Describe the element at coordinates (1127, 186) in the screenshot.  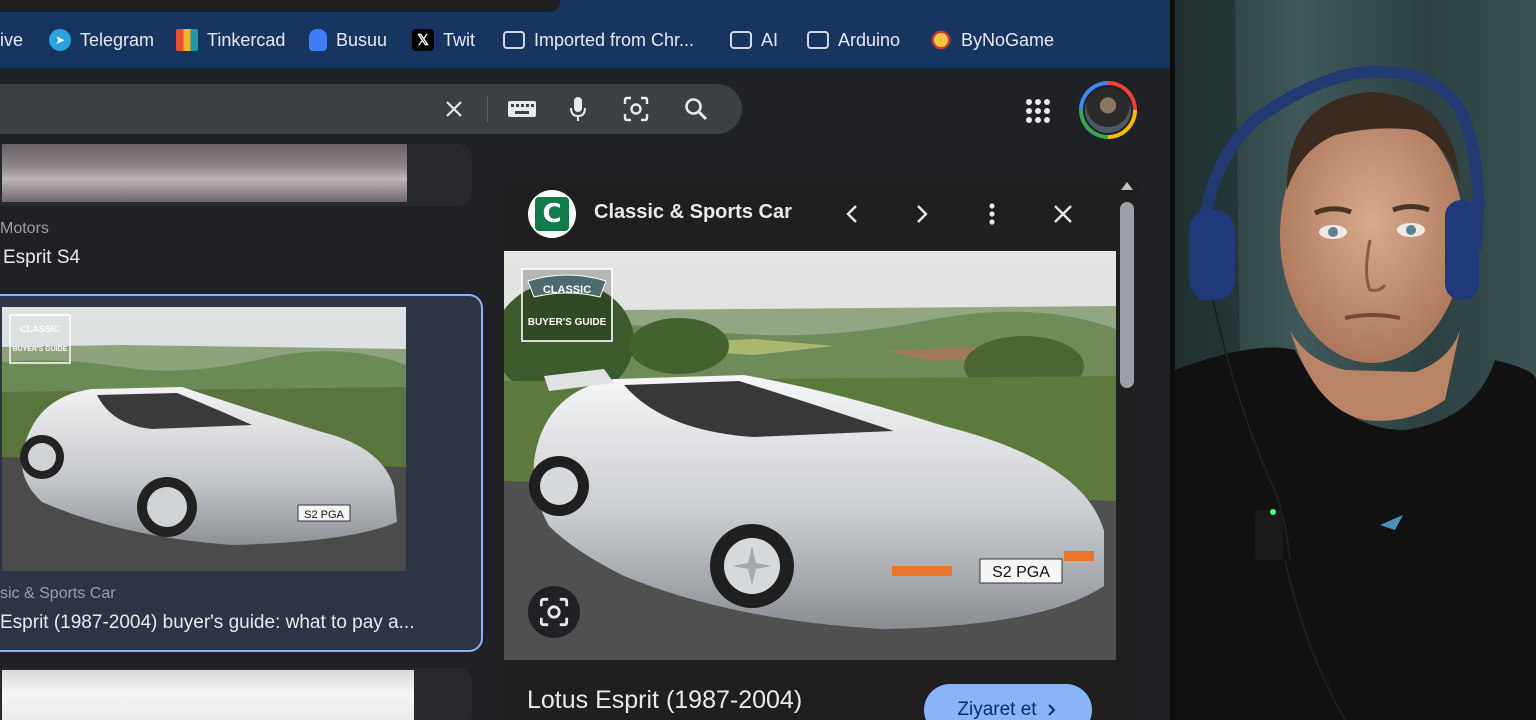
I see `scroll-up-icon` at that location.